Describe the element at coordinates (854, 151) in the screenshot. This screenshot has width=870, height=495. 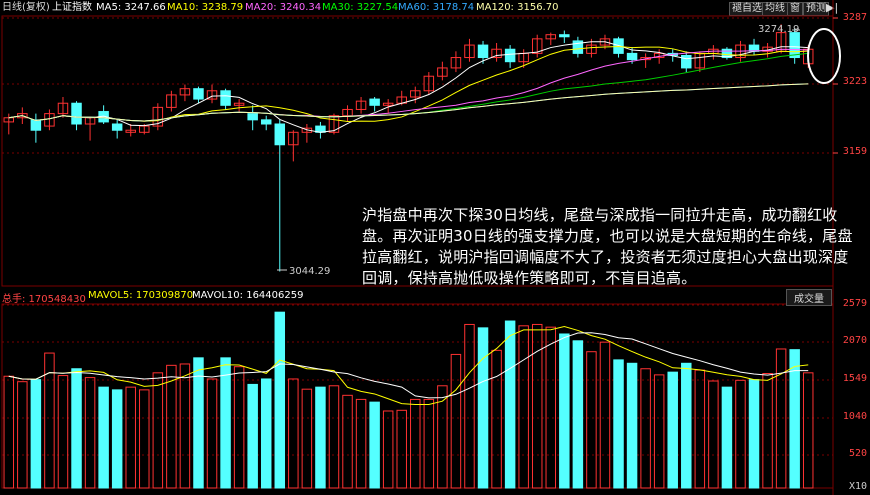
I see `price-axis-label-low: 3159` at that location.